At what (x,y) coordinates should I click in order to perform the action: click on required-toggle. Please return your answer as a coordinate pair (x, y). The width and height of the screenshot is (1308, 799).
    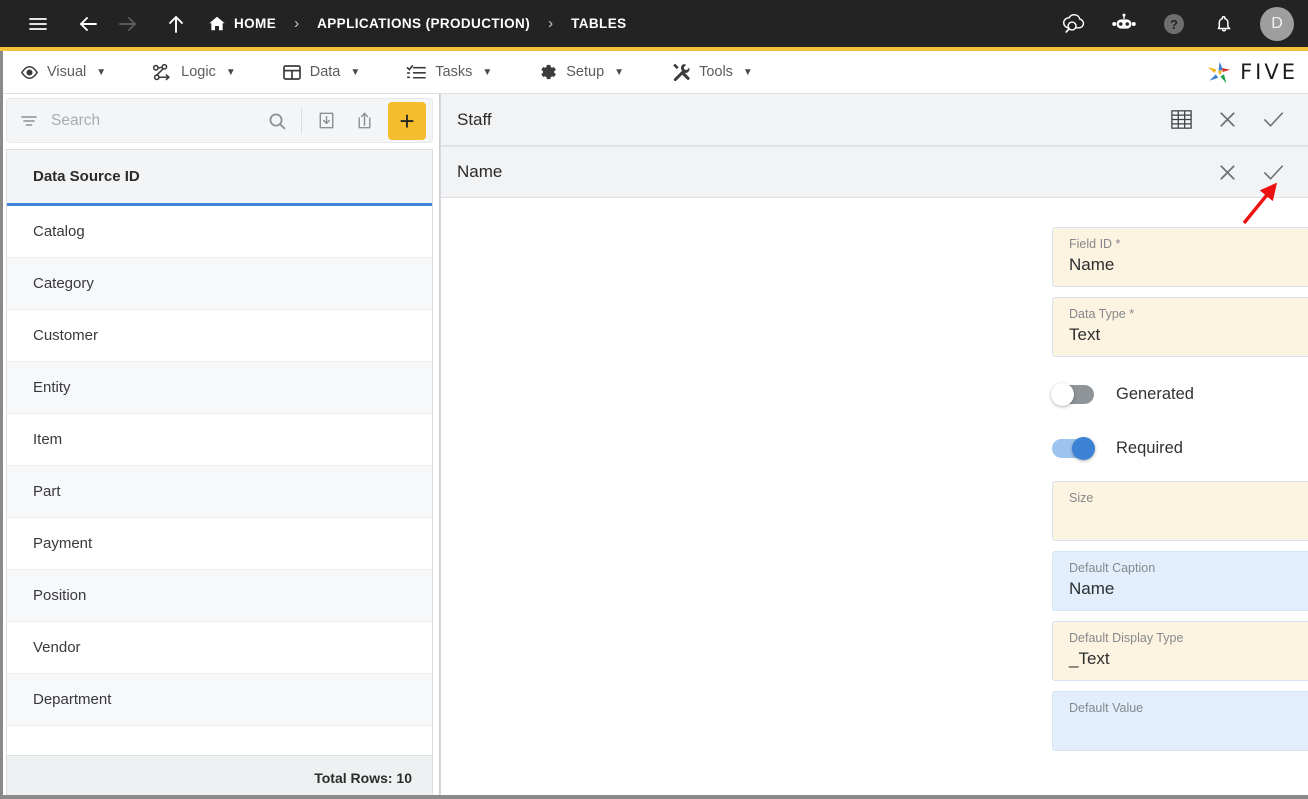
    Looking at the image, I should click on (1073, 448).